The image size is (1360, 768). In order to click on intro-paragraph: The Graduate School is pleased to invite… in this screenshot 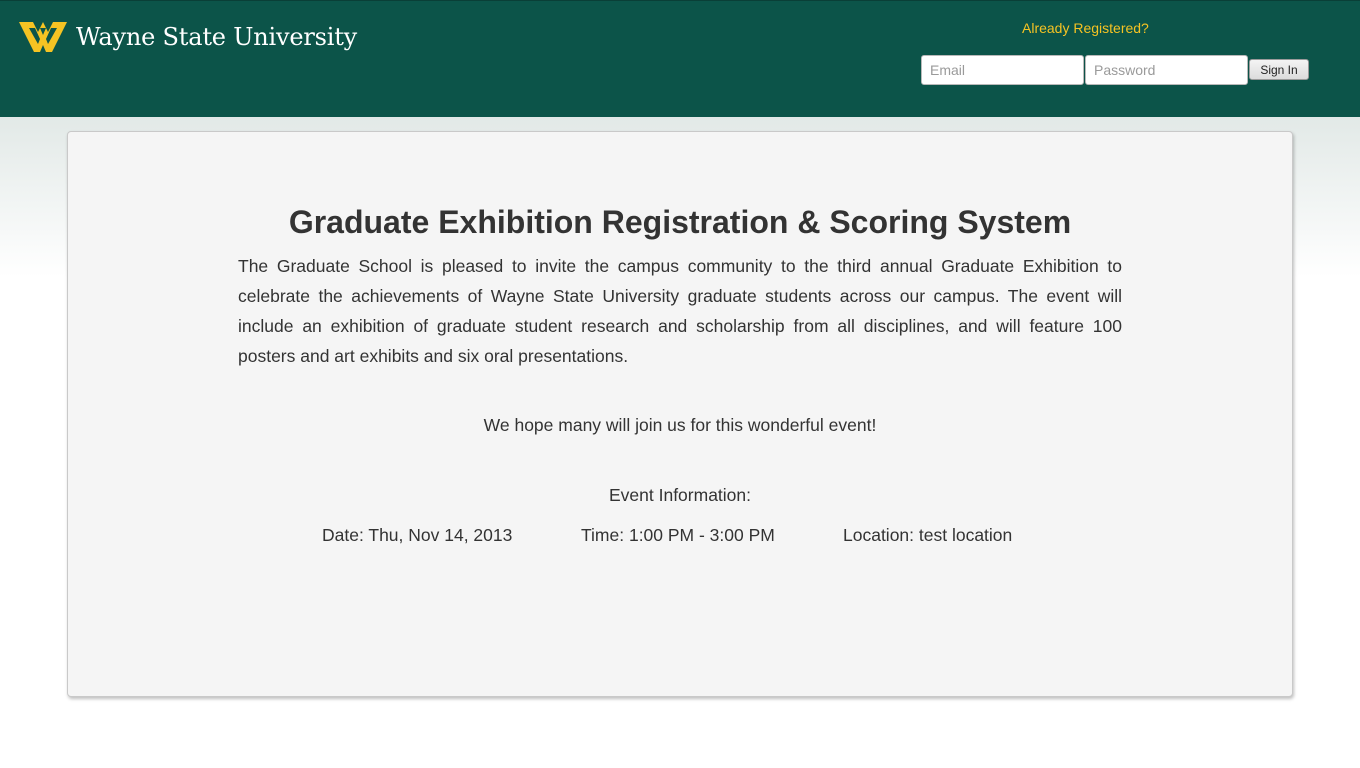, I will do `click(680, 311)`.